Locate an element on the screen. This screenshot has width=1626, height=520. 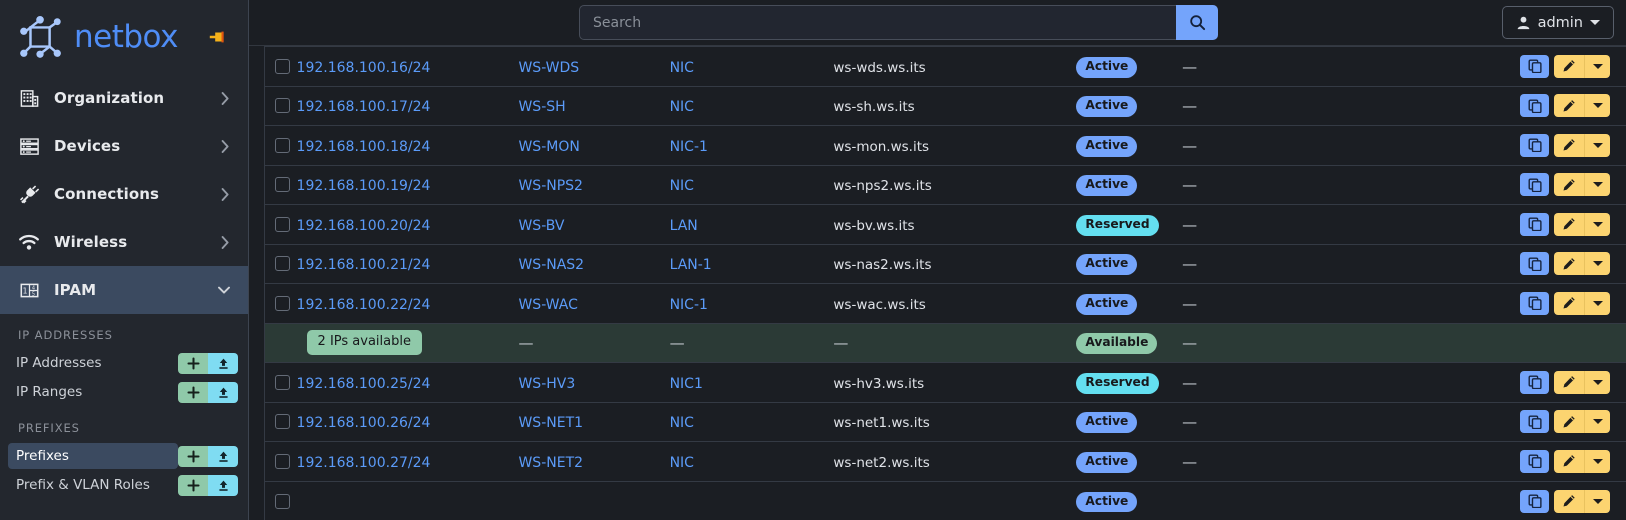
search-input is located at coordinates (877, 22).